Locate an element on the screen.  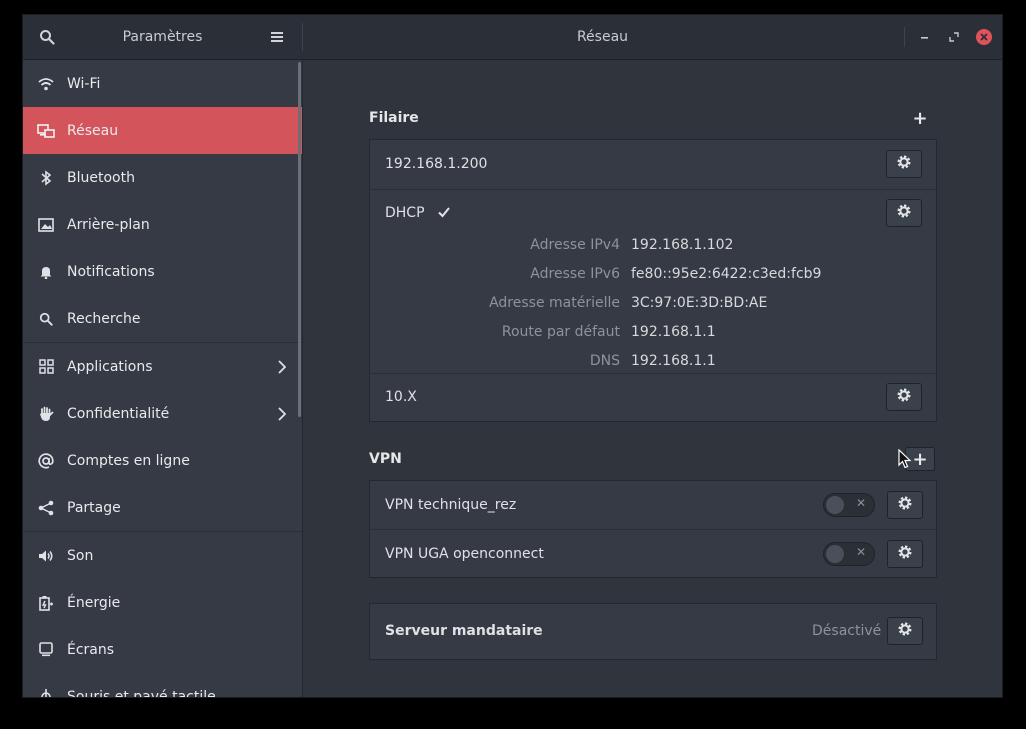
tenx-profile-settings-button is located at coordinates (904, 397).